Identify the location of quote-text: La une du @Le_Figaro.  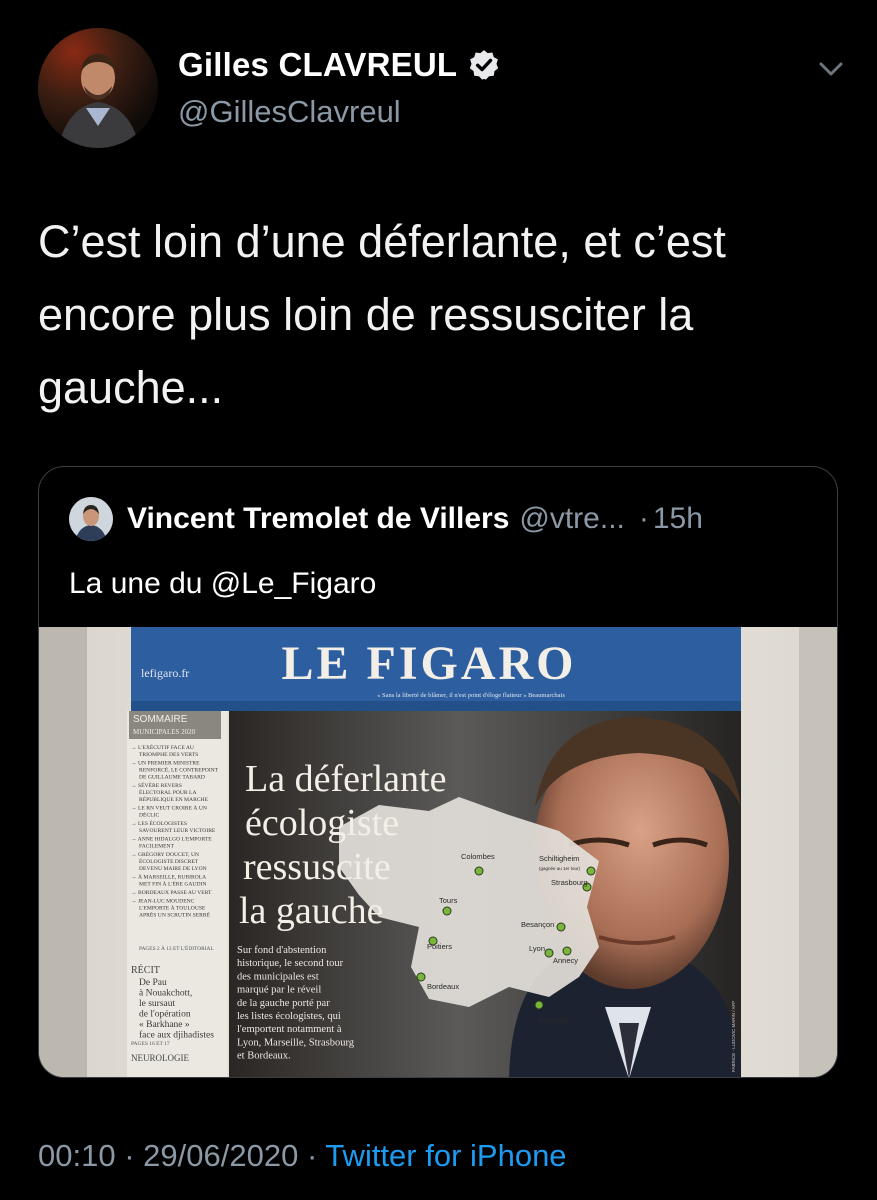
(223, 583).